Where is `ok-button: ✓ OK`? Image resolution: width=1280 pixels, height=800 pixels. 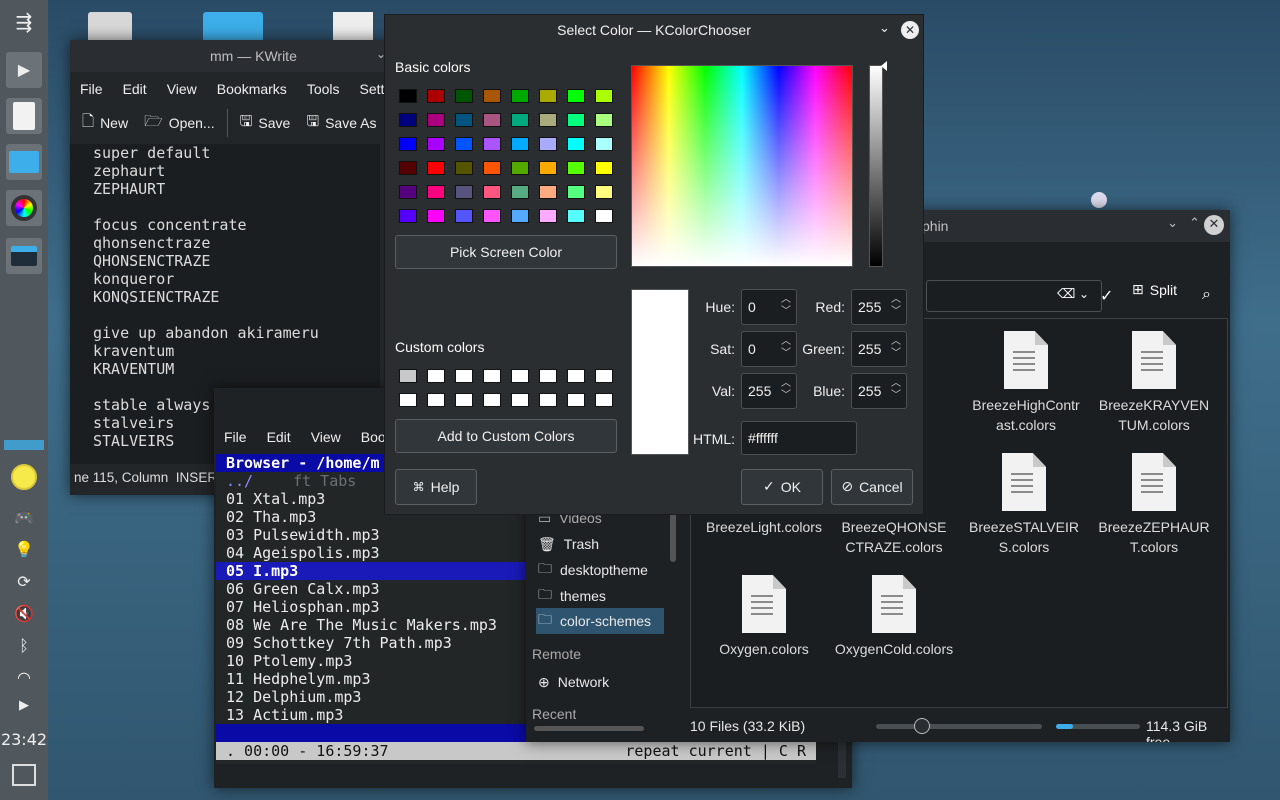
ok-button: ✓ OK is located at coordinates (782, 487).